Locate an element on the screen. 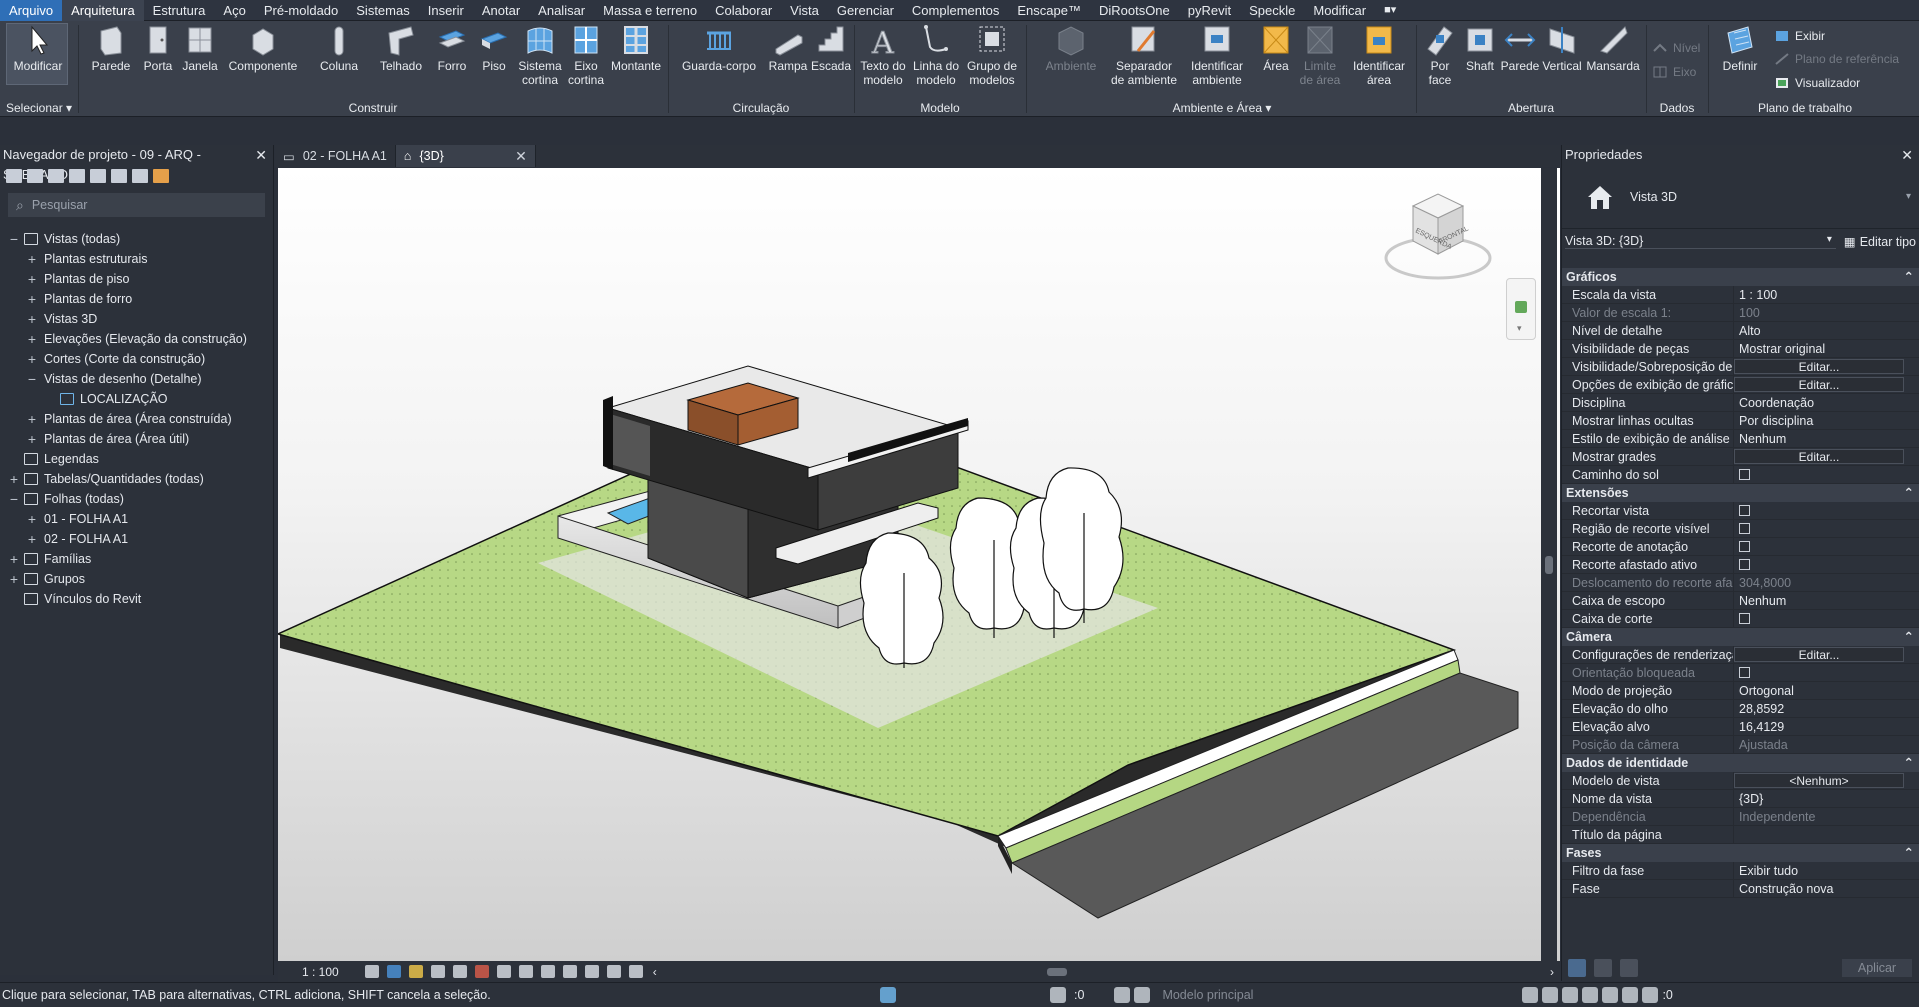 The image size is (1919, 1007). menu-pre-moldado: Pré-moldado is located at coordinates (301, 10).